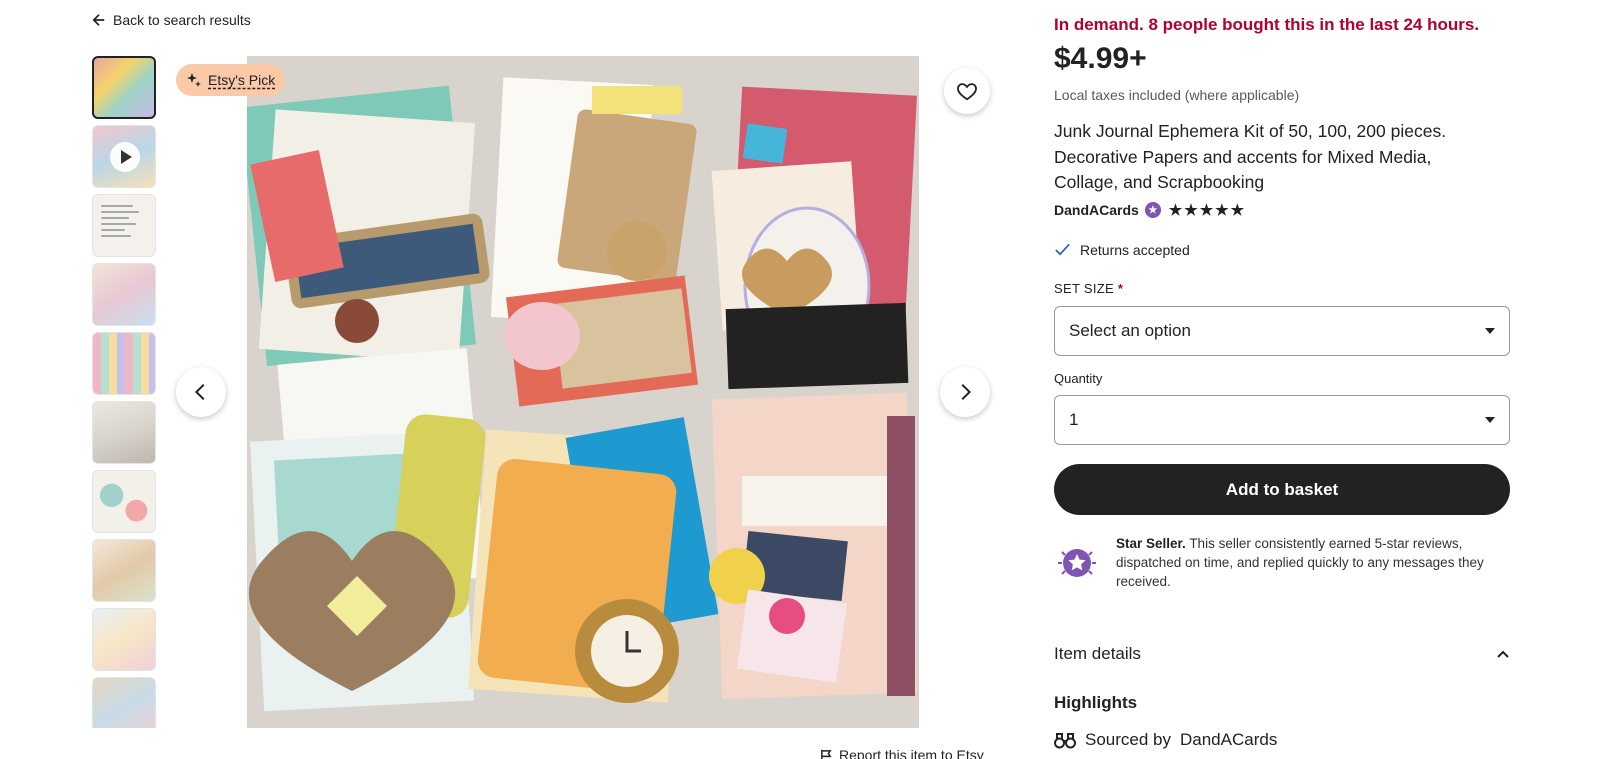 The image size is (1600, 759). I want to click on required-marker: *, so click(1120, 288).